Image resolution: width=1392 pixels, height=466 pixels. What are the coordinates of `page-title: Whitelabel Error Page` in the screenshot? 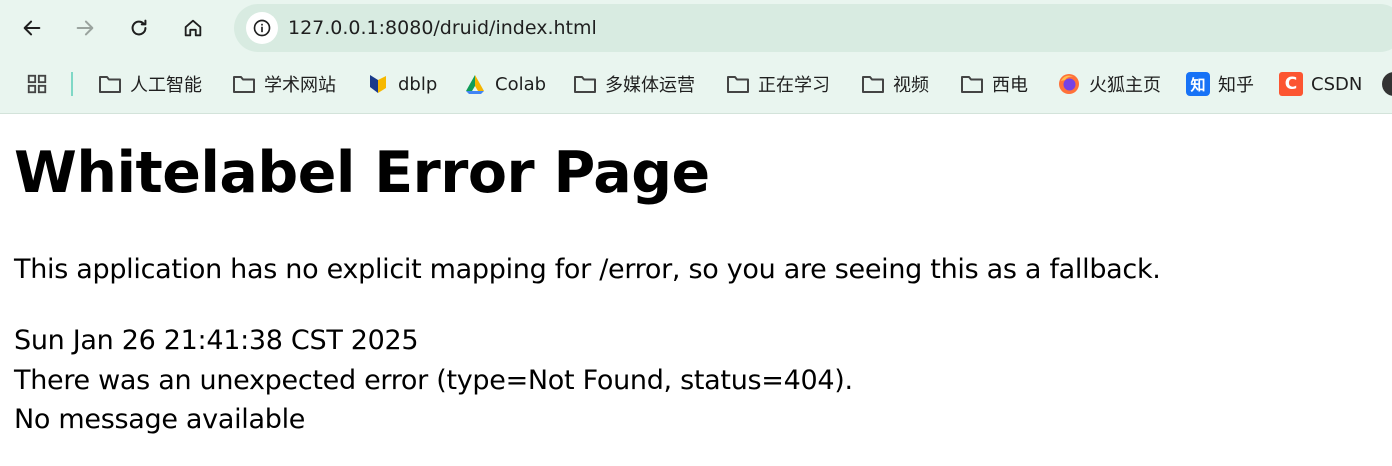 It's located at (362, 173).